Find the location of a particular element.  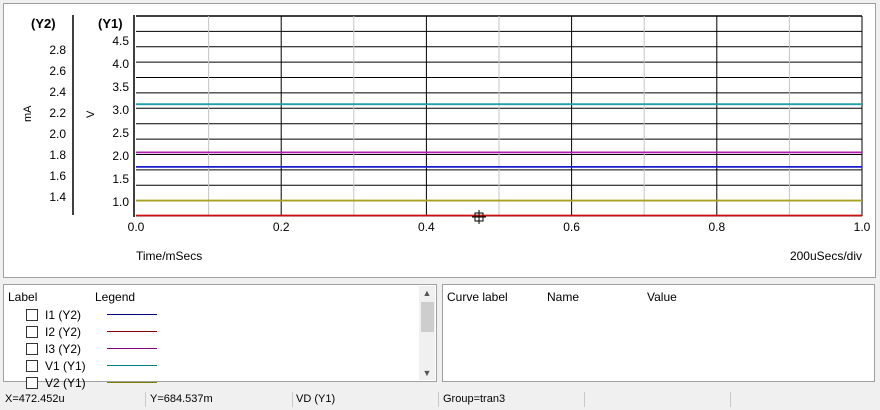

curve-header-name: Name is located at coordinates (563, 297).